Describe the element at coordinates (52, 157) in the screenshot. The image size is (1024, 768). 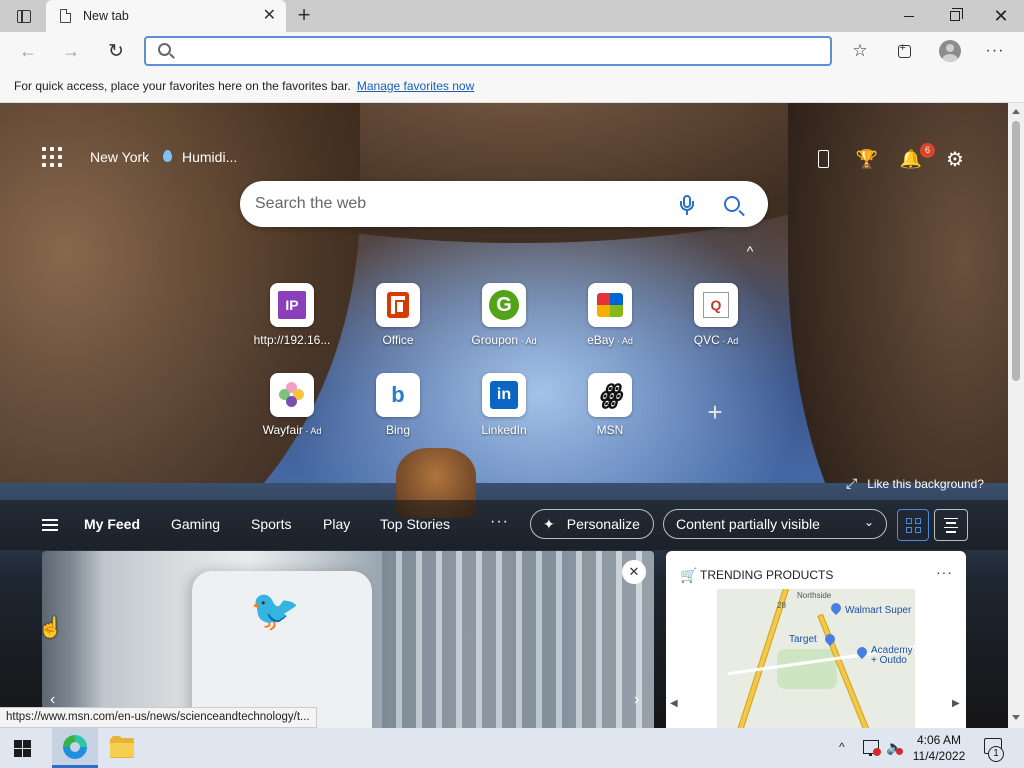
I see `app-launcher-icon` at that location.